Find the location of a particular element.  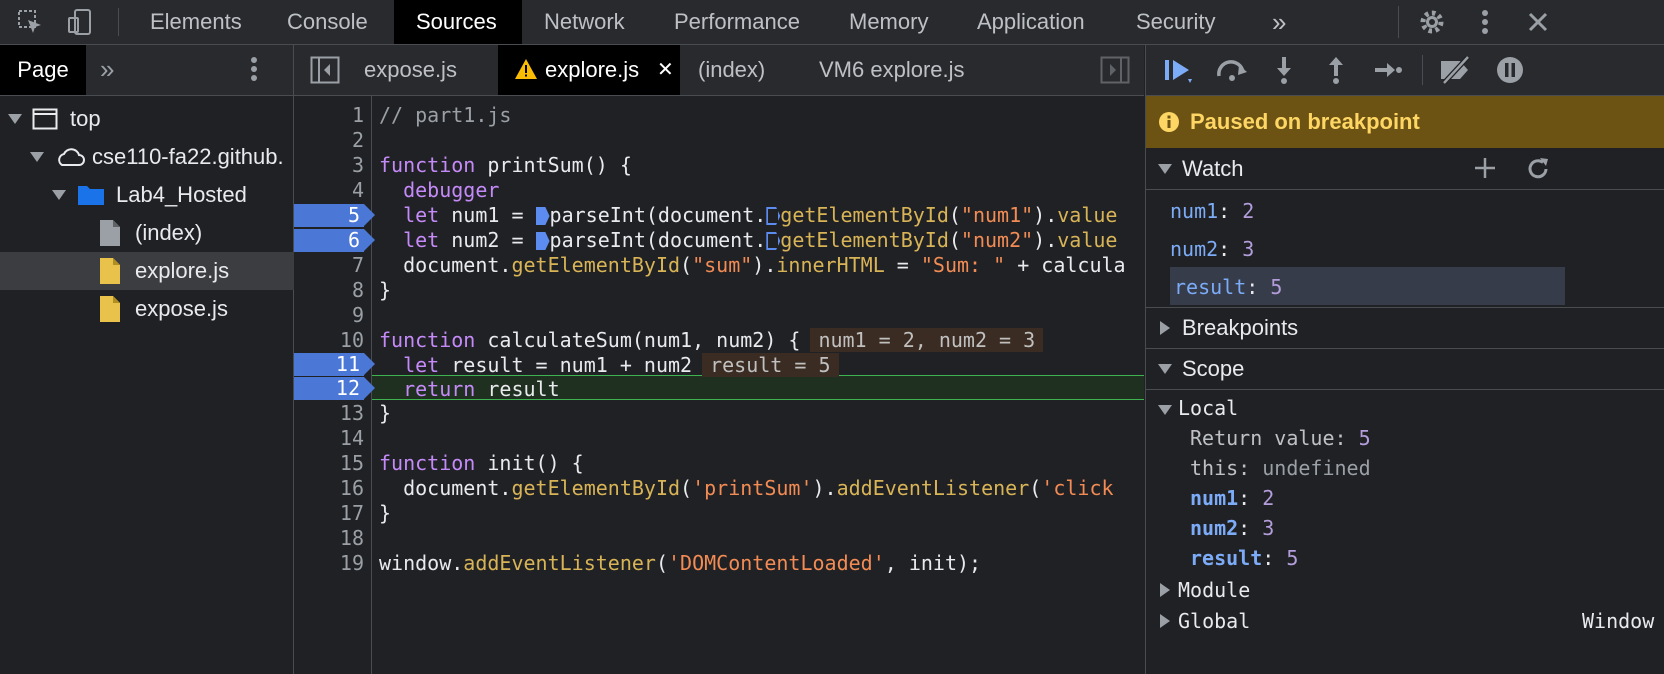

line-number: 8 is located at coordinates (329, 290).